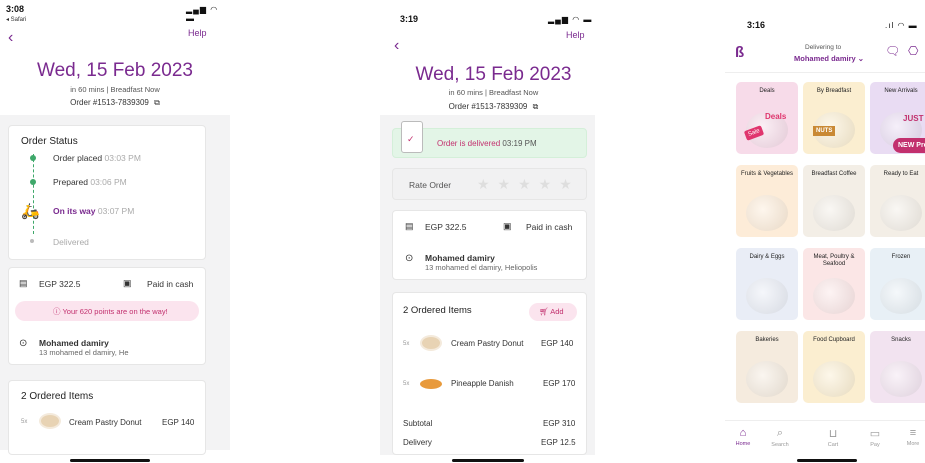 The width and height of the screenshot is (925, 463). Describe the element at coordinates (559, 423) in the screenshot. I see `subtotal-value: EGP 310` at that location.